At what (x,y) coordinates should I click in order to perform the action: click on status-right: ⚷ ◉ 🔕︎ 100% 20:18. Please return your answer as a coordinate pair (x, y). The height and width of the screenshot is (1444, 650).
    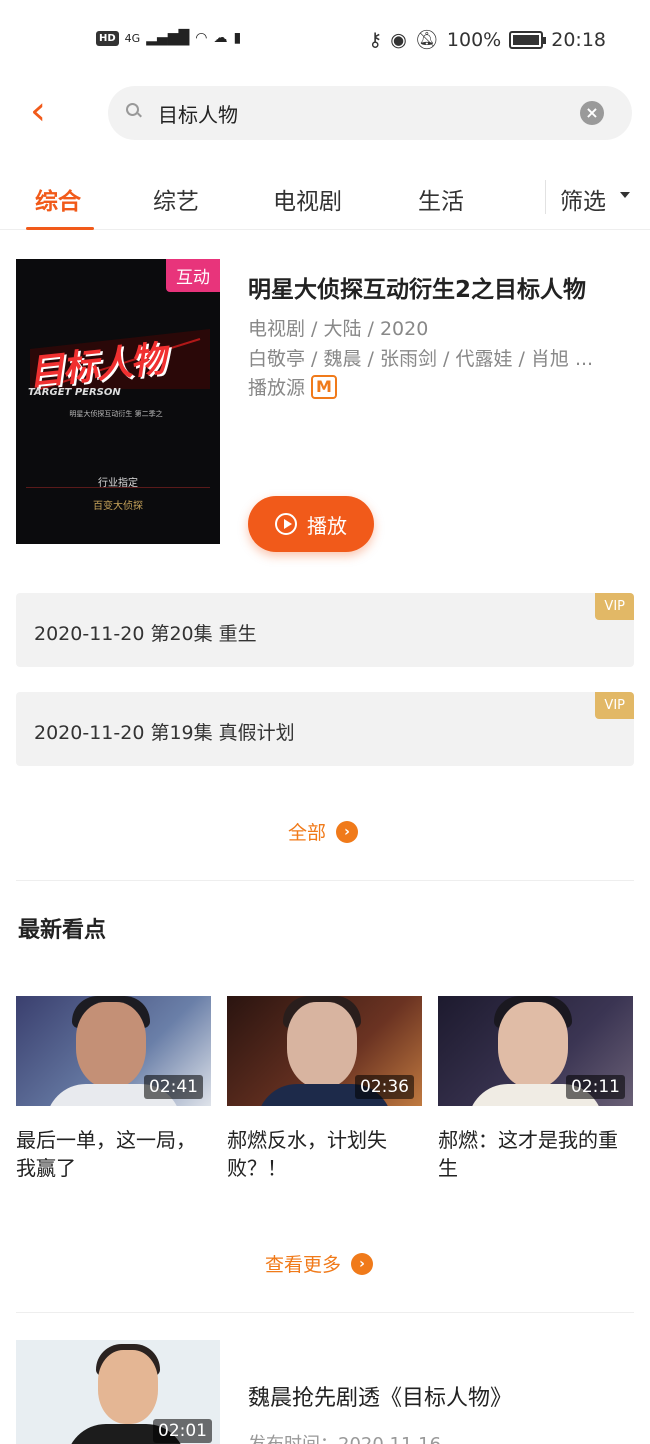
    Looking at the image, I should click on (487, 40).